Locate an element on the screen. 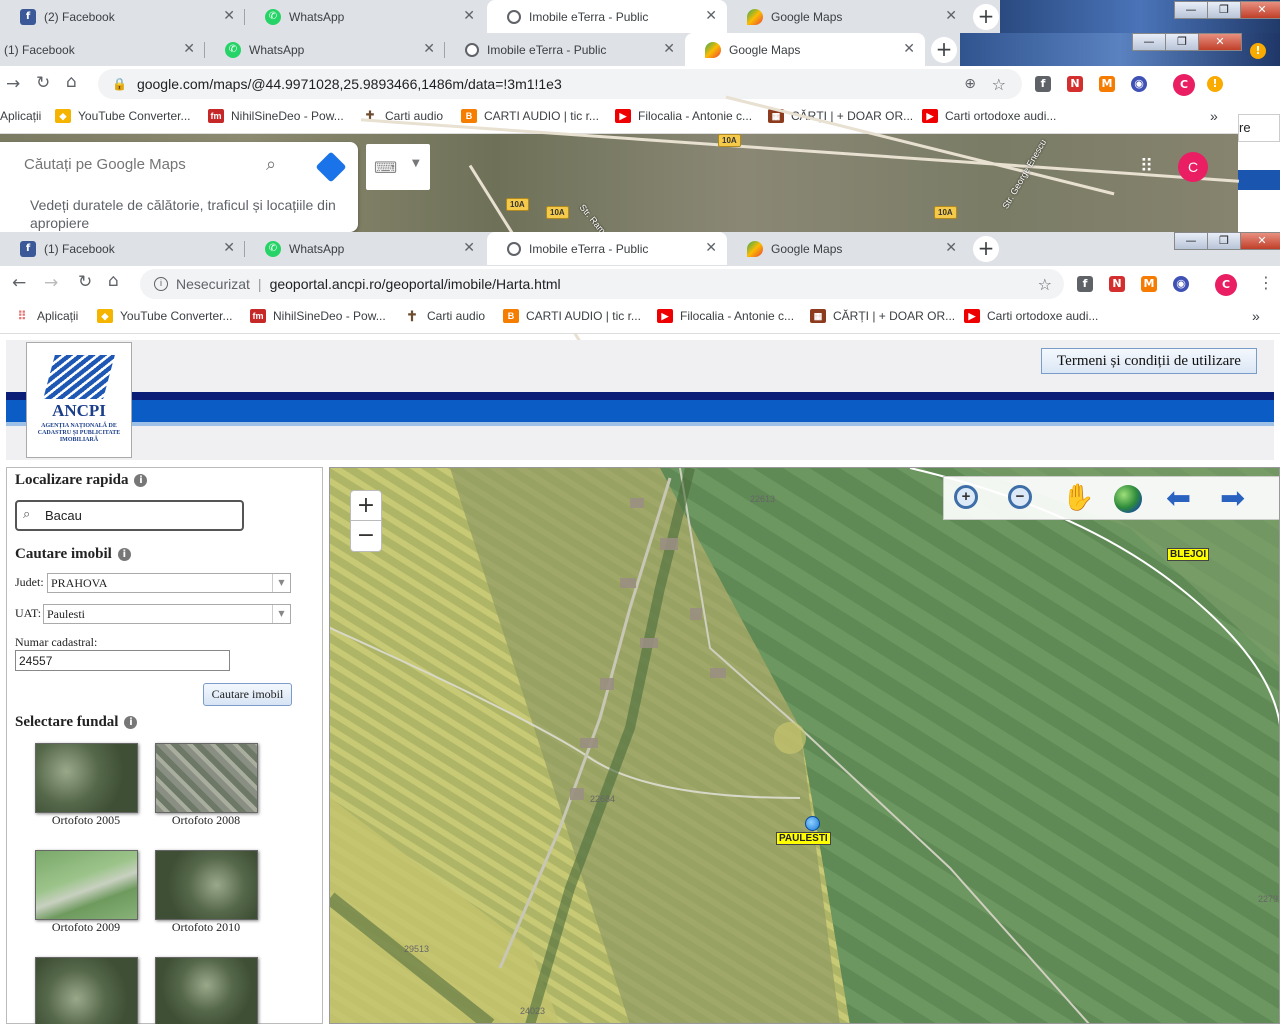 This screenshot has height=1024, width=1280. more-bookmarks-icon: » is located at coordinates (1214, 116).